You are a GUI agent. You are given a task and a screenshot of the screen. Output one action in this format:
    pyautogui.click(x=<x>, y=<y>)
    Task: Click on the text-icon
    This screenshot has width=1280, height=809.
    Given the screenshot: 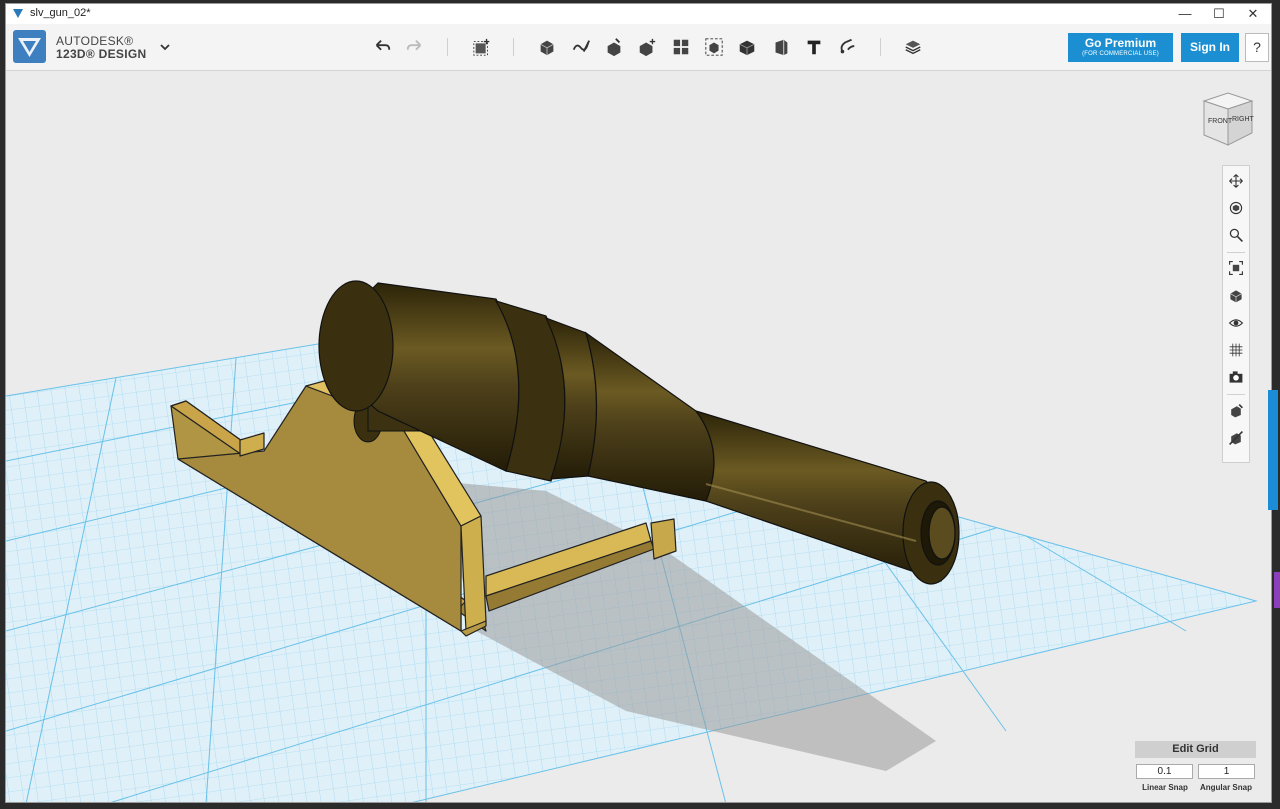 What is the action you would take?
    pyautogui.click(x=814, y=47)
    